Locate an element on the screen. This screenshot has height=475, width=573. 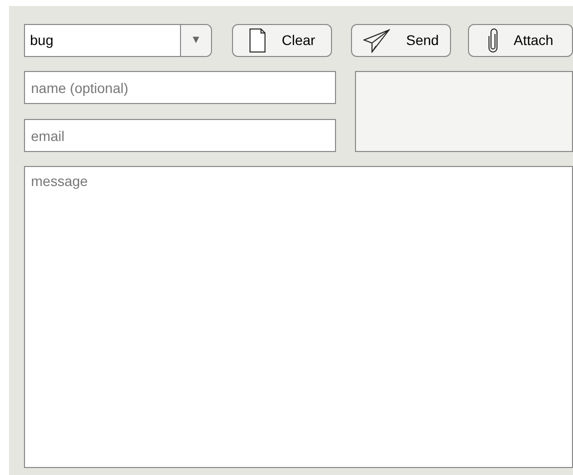
dropdown-value: bug is located at coordinates (41, 40).